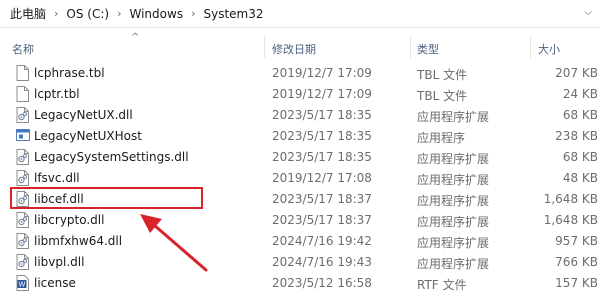  What do you see at coordinates (174, 243) in the screenshot?
I see `red-arrow-annotation` at bounding box center [174, 243].